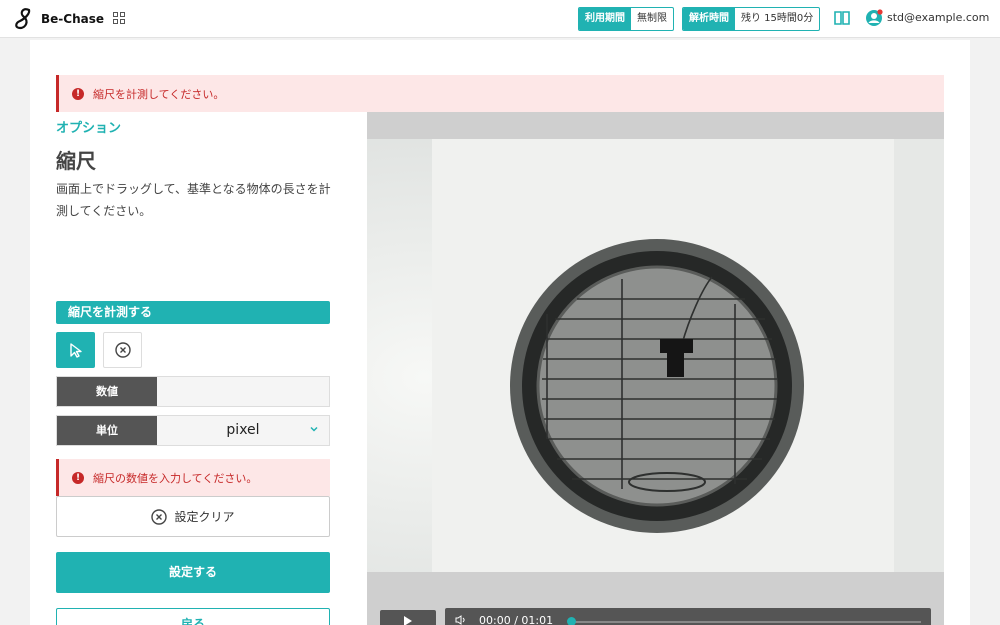 Image resolution: width=1000 pixels, height=625 pixels. What do you see at coordinates (516, 619) in the screenshot?
I see `time-display: 00:00 / 01:01` at bounding box center [516, 619].